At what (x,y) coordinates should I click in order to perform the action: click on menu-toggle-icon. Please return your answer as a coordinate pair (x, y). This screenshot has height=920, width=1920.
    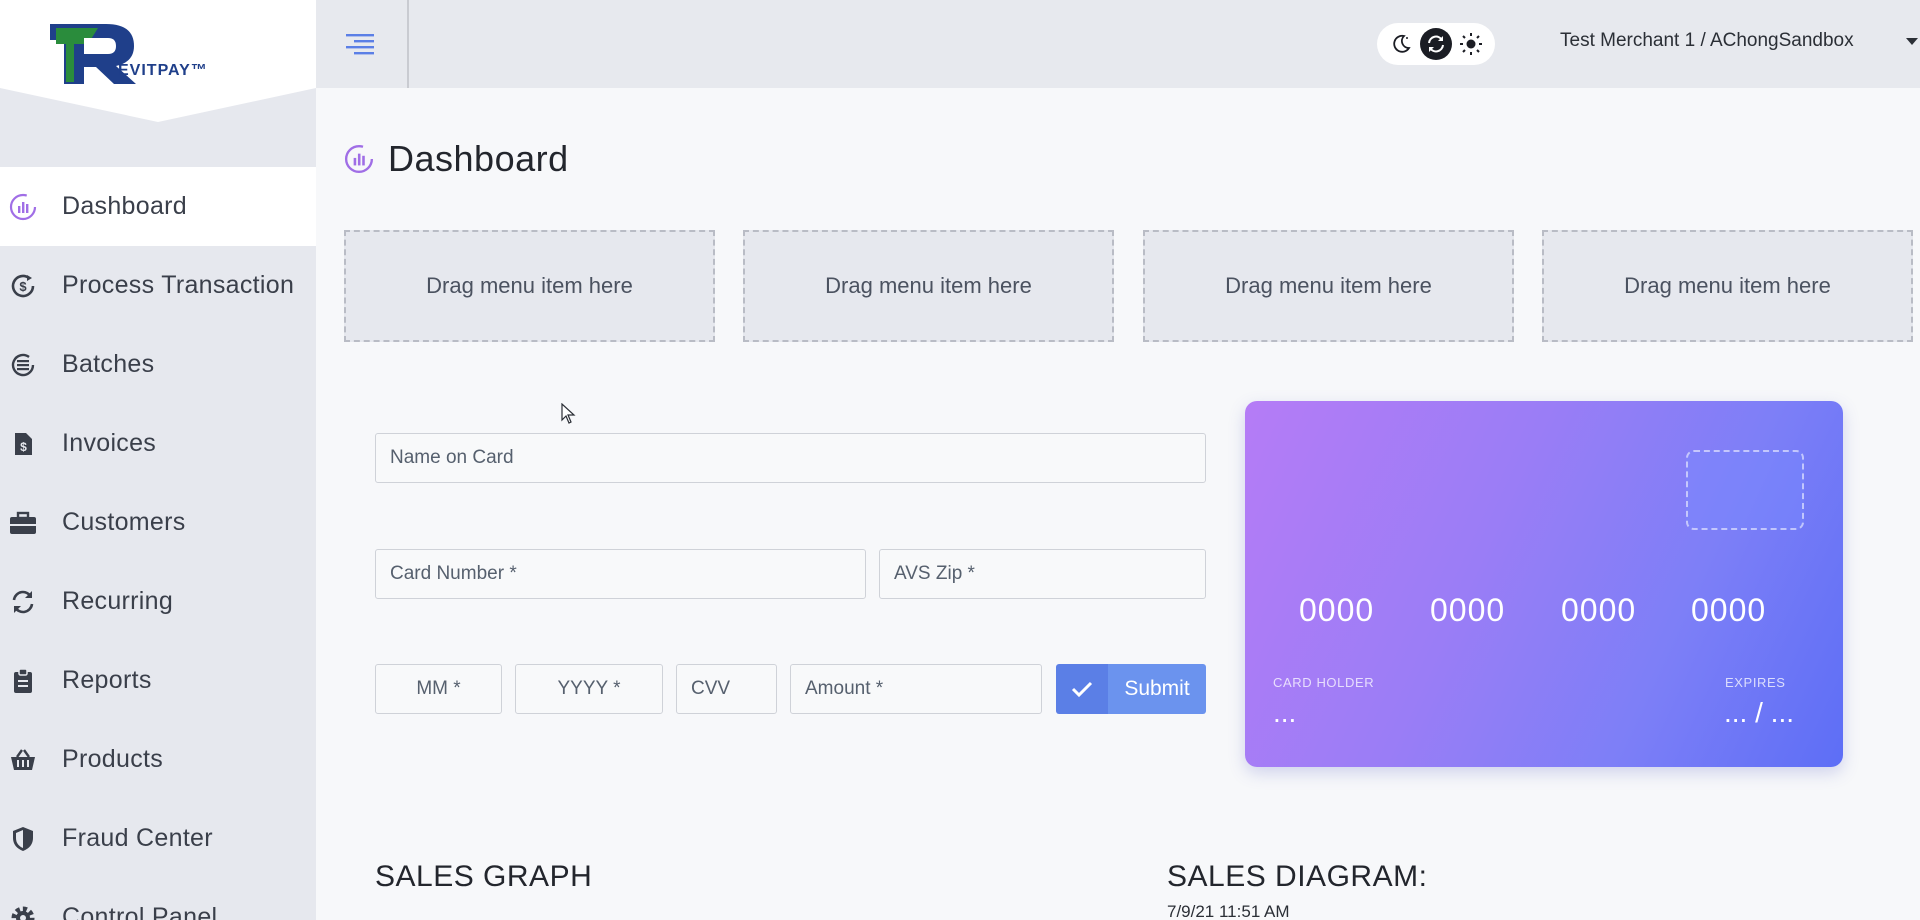
    Looking at the image, I should click on (360, 43).